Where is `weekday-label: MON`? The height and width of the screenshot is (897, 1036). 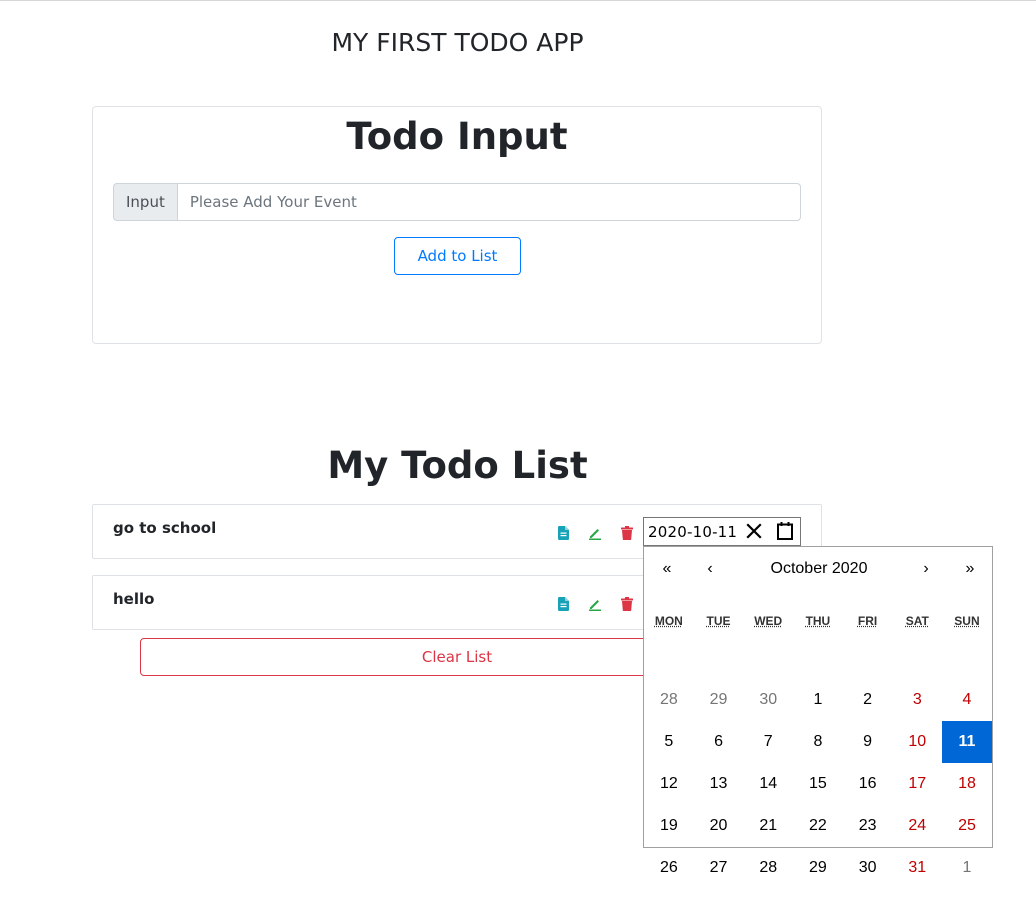
weekday-label: MON is located at coordinates (668, 621).